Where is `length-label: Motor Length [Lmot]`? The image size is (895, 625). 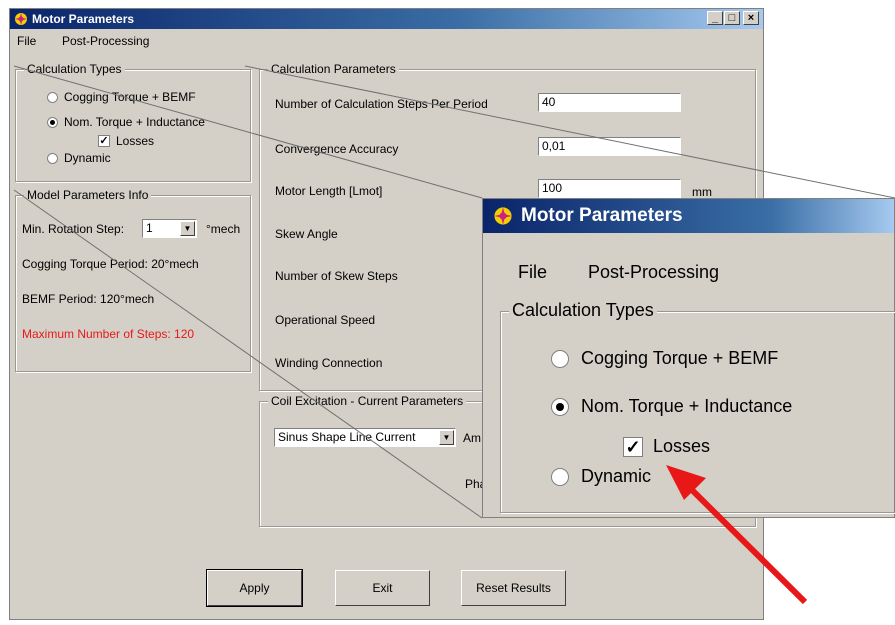
length-label: Motor Length [Lmot] is located at coordinates (329, 191).